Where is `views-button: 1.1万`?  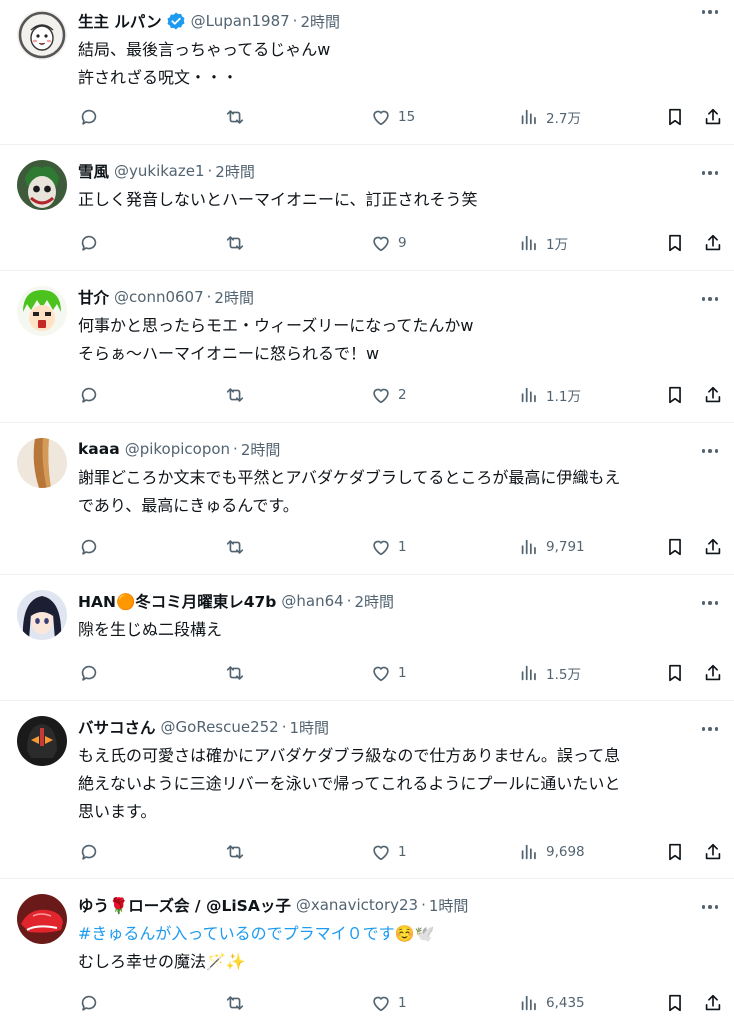 views-button: 1.1万 is located at coordinates (549, 395).